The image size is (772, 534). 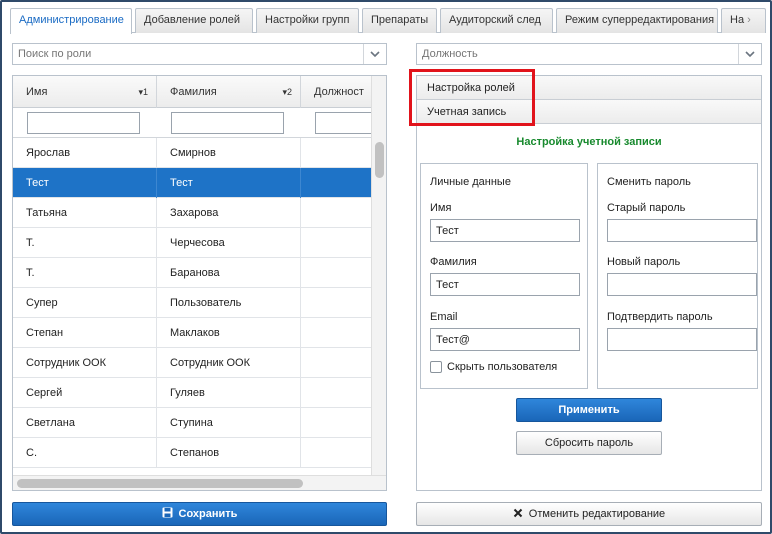 I want to click on column-header-label: Фамилия, so click(x=193, y=92).